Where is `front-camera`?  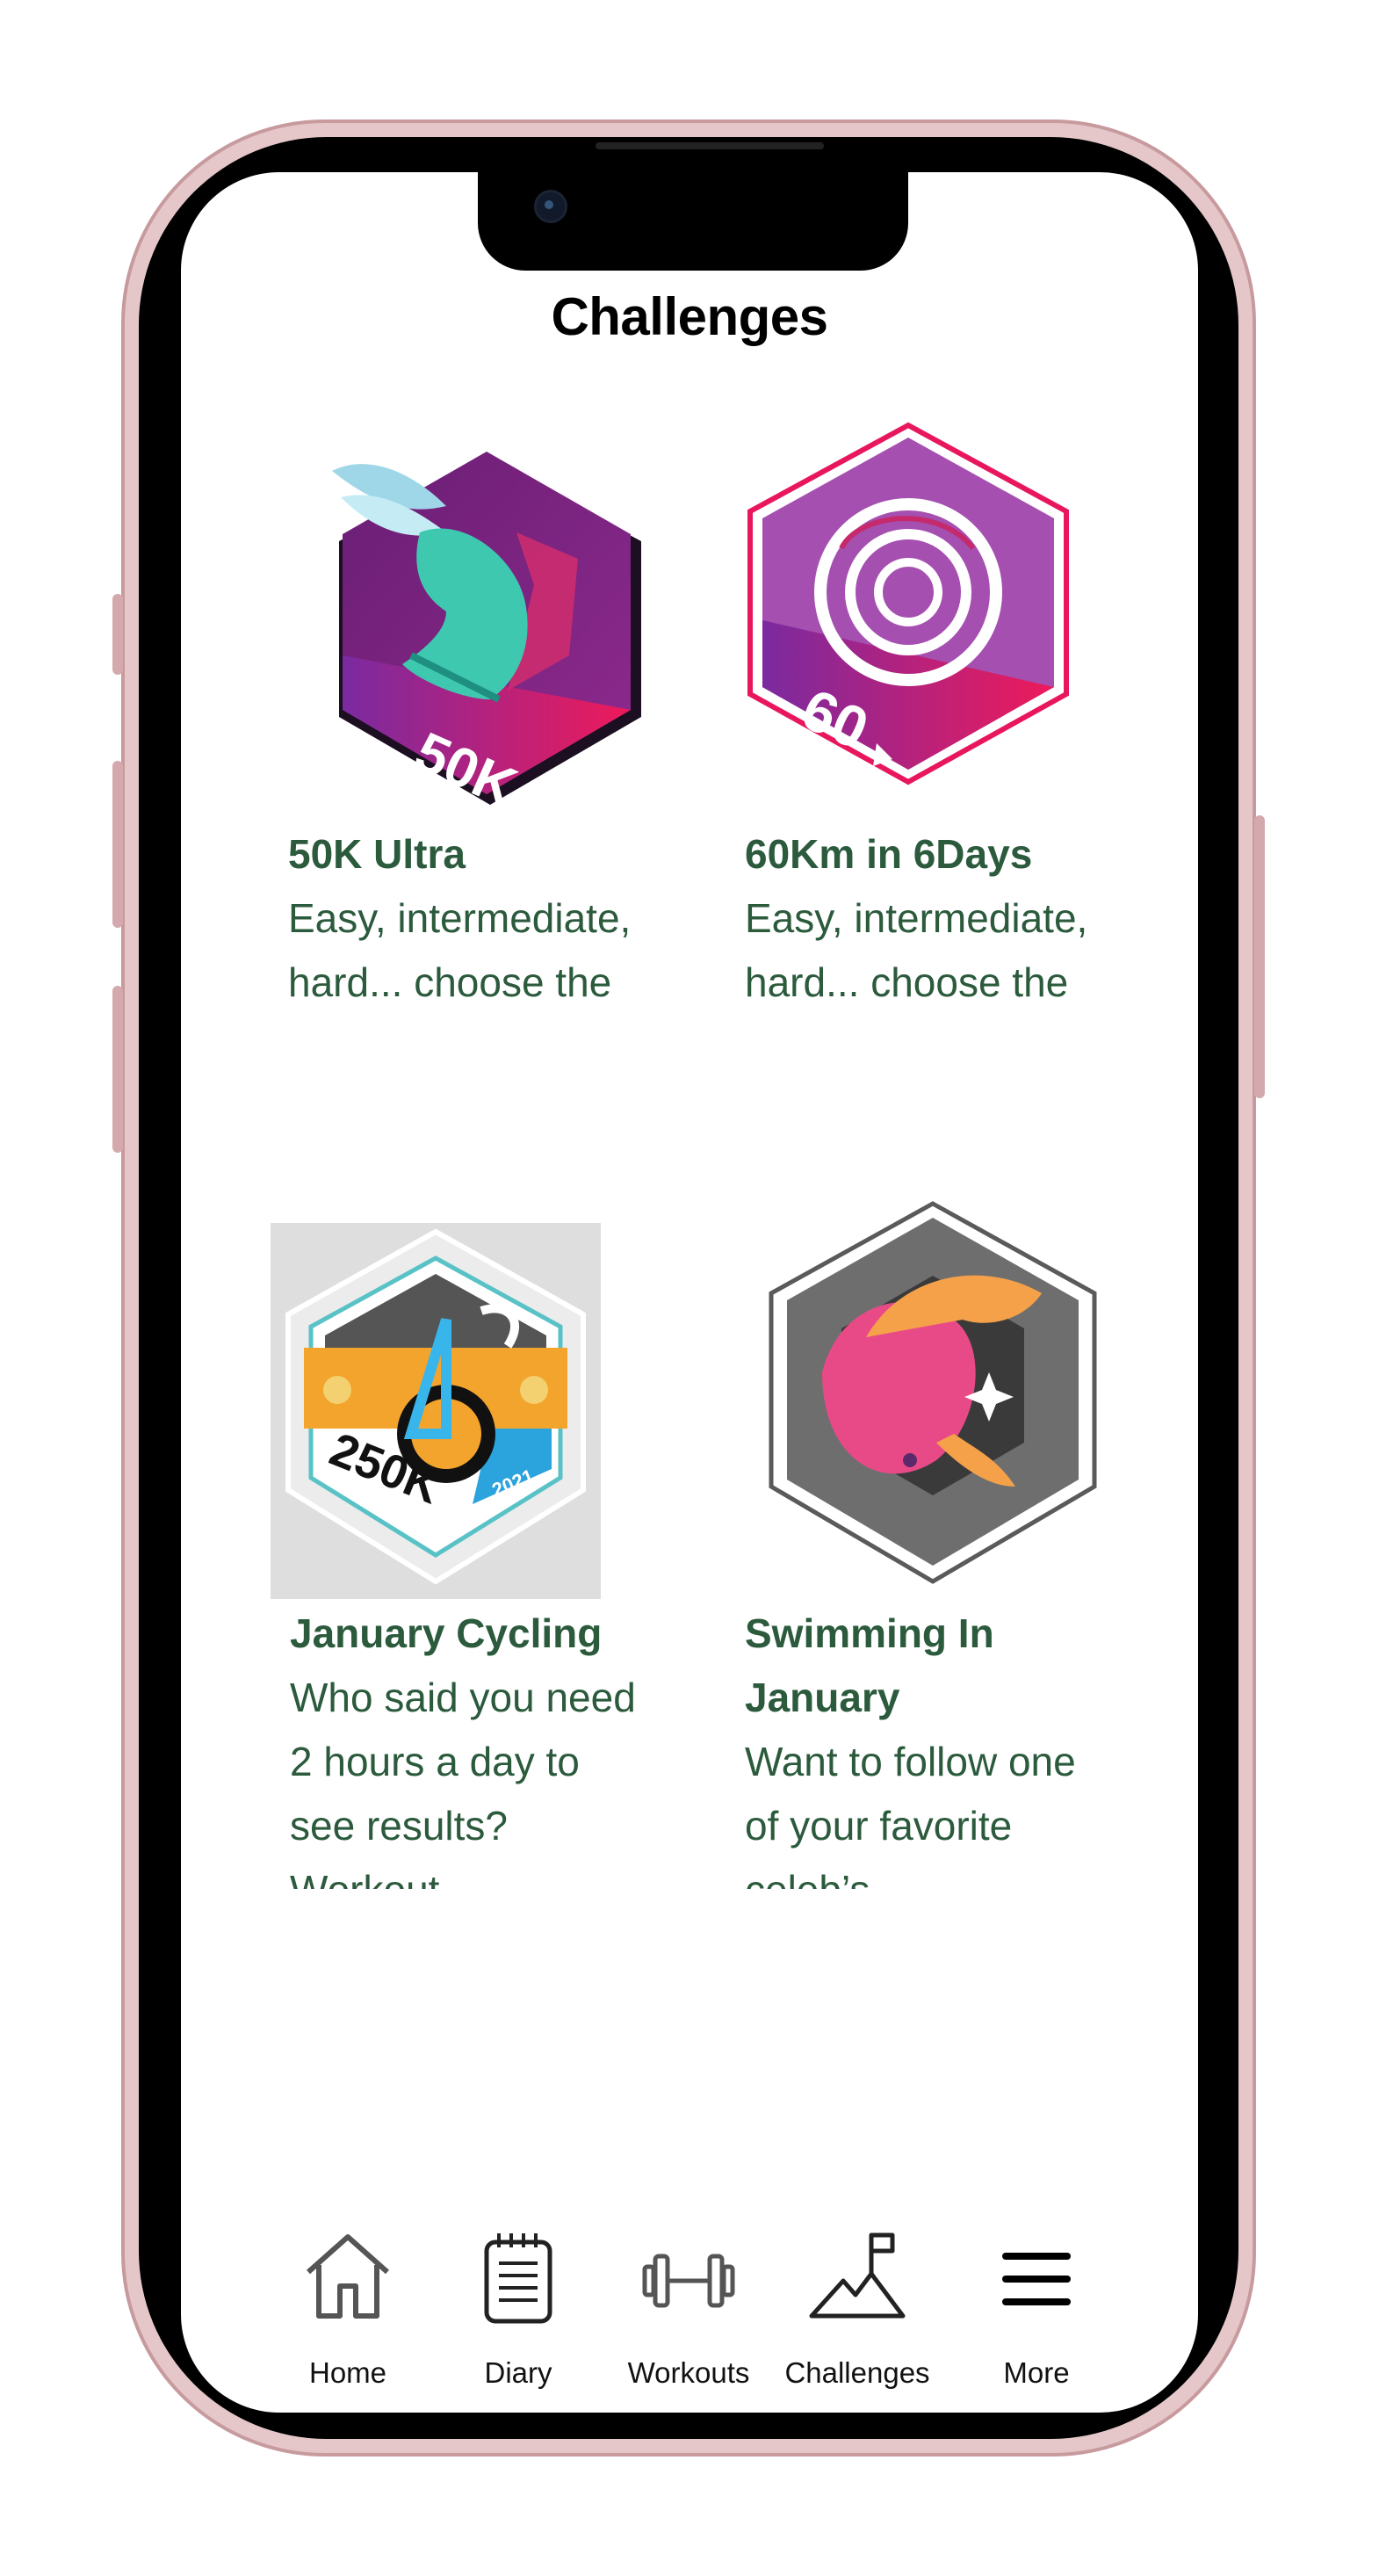
front-camera is located at coordinates (550, 206).